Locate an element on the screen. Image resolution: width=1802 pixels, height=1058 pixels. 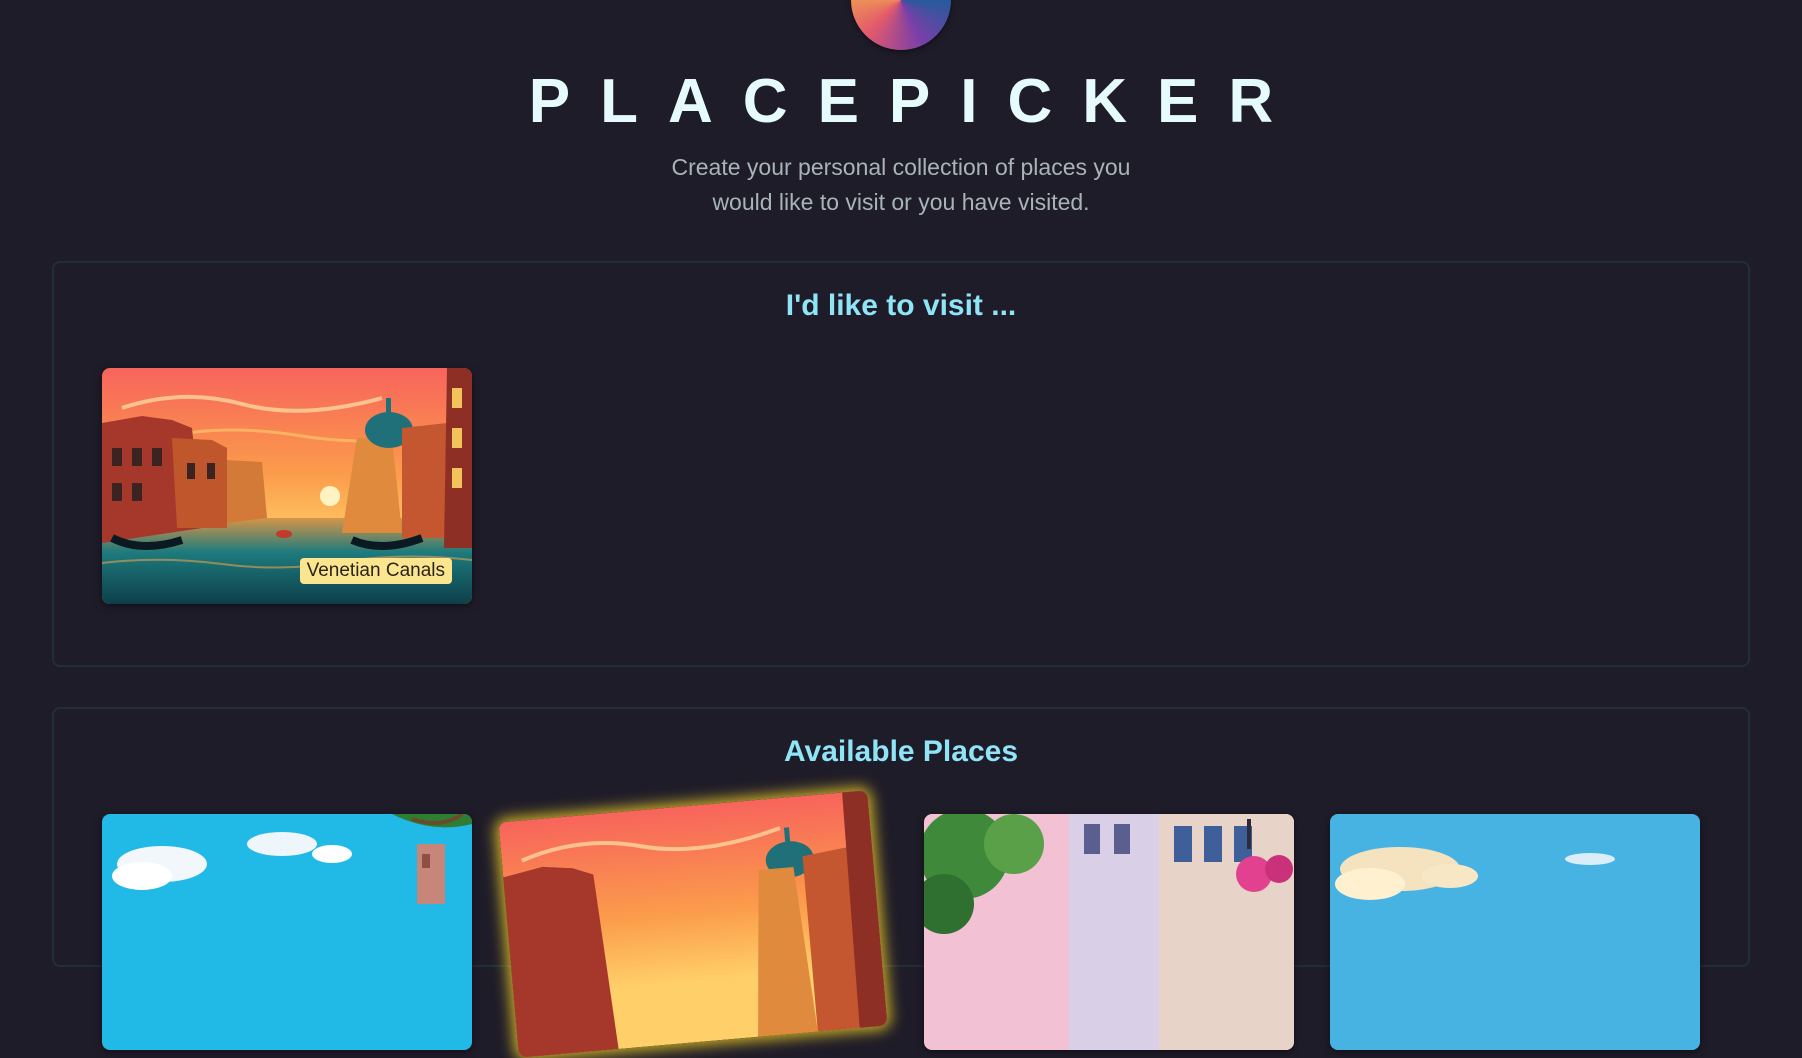
clouds-image is located at coordinates (1515, 932).